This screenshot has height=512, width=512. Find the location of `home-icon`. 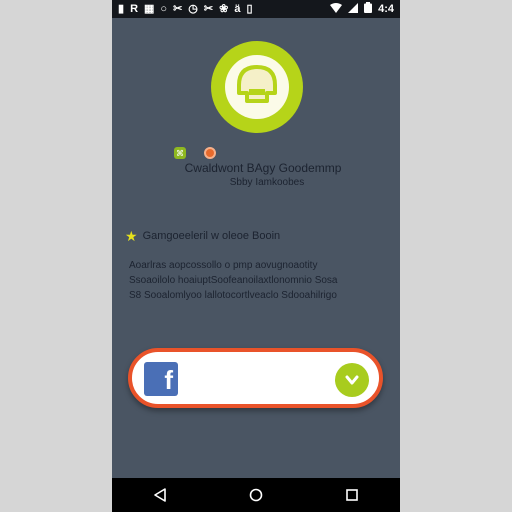

home-icon is located at coordinates (256, 495).